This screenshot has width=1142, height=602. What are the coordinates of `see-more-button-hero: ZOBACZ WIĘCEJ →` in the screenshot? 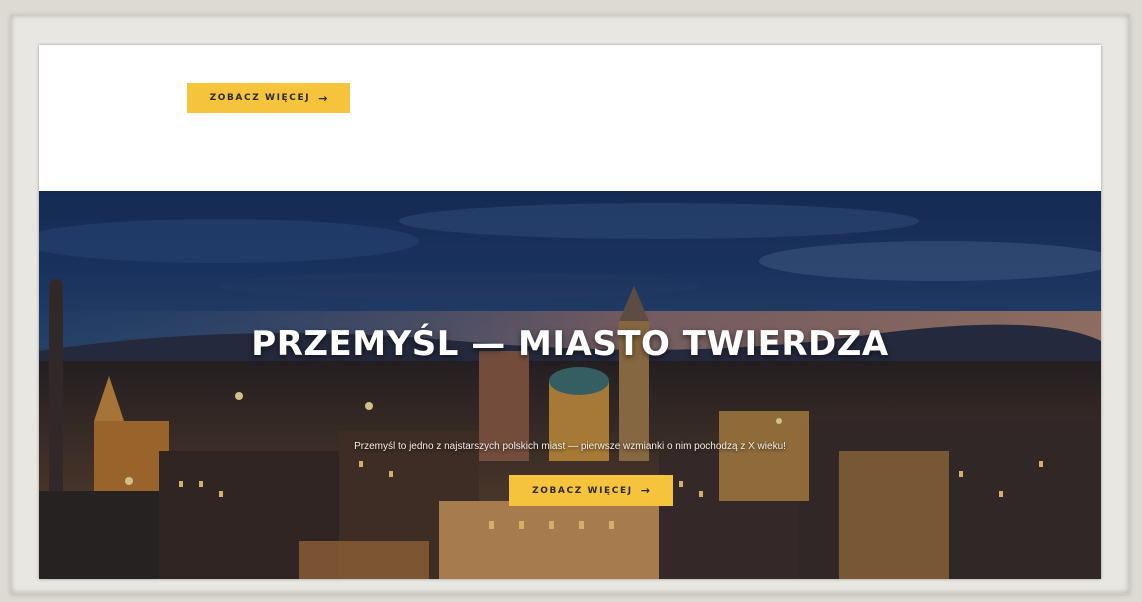 It's located at (591, 490).